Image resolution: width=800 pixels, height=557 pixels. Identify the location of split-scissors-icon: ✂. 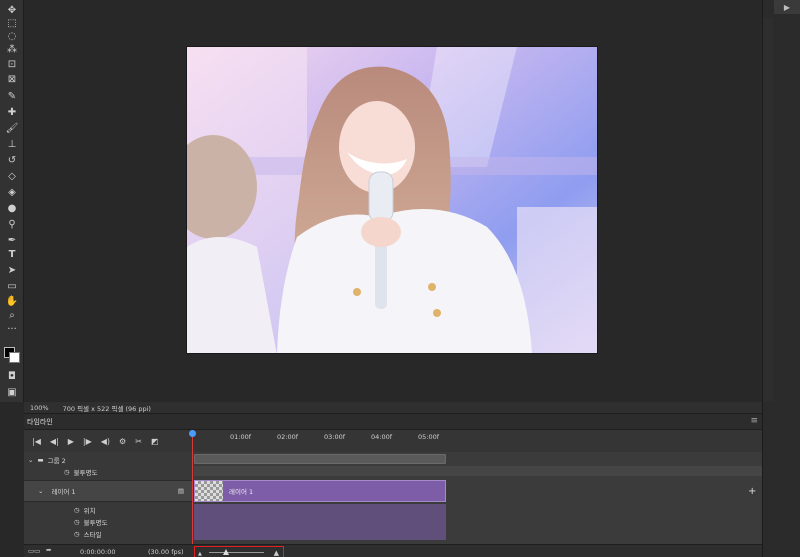
(138, 441).